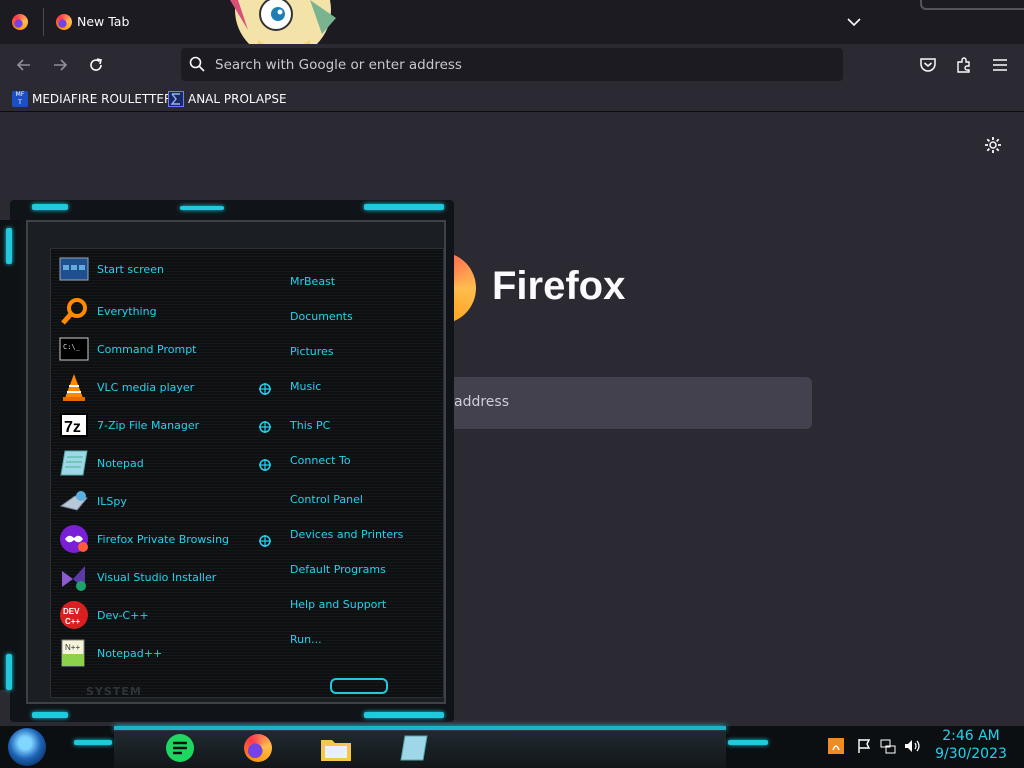 The height and width of the screenshot is (768, 1024). I want to click on frame-side, so click(10, 455).